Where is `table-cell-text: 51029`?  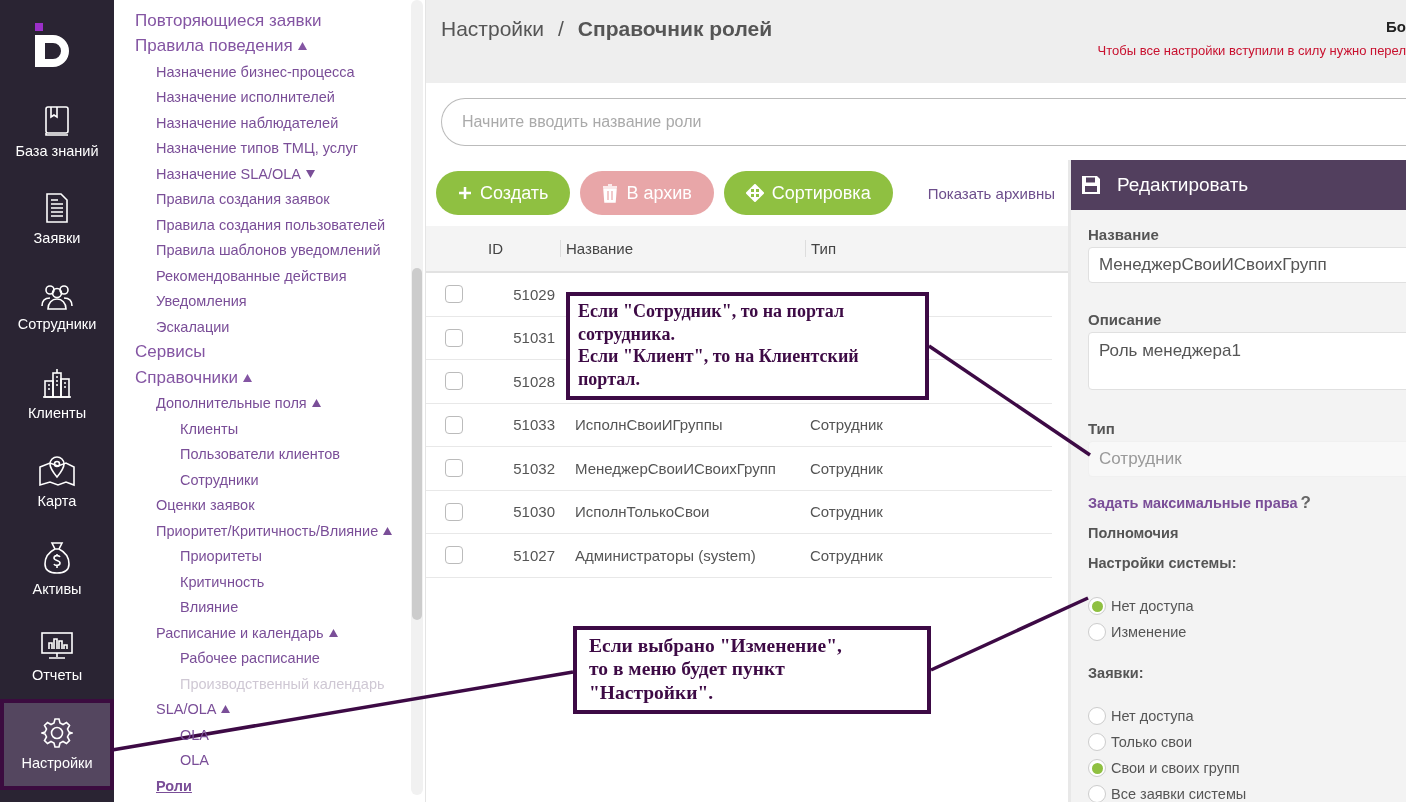 table-cell-text: 51029 is located at coordinates (534, 294).